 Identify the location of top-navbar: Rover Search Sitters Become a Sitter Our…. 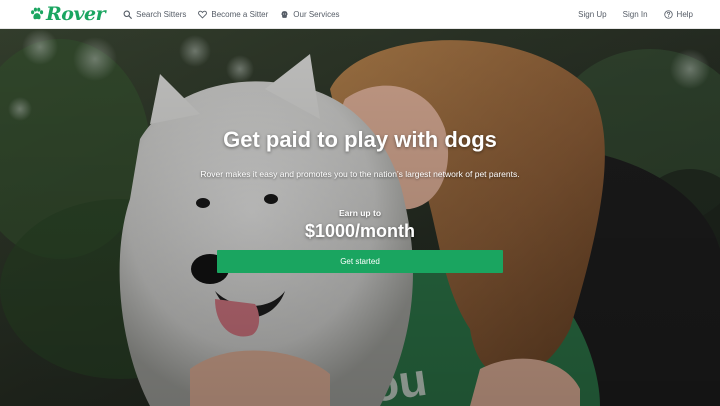
(360, 14).